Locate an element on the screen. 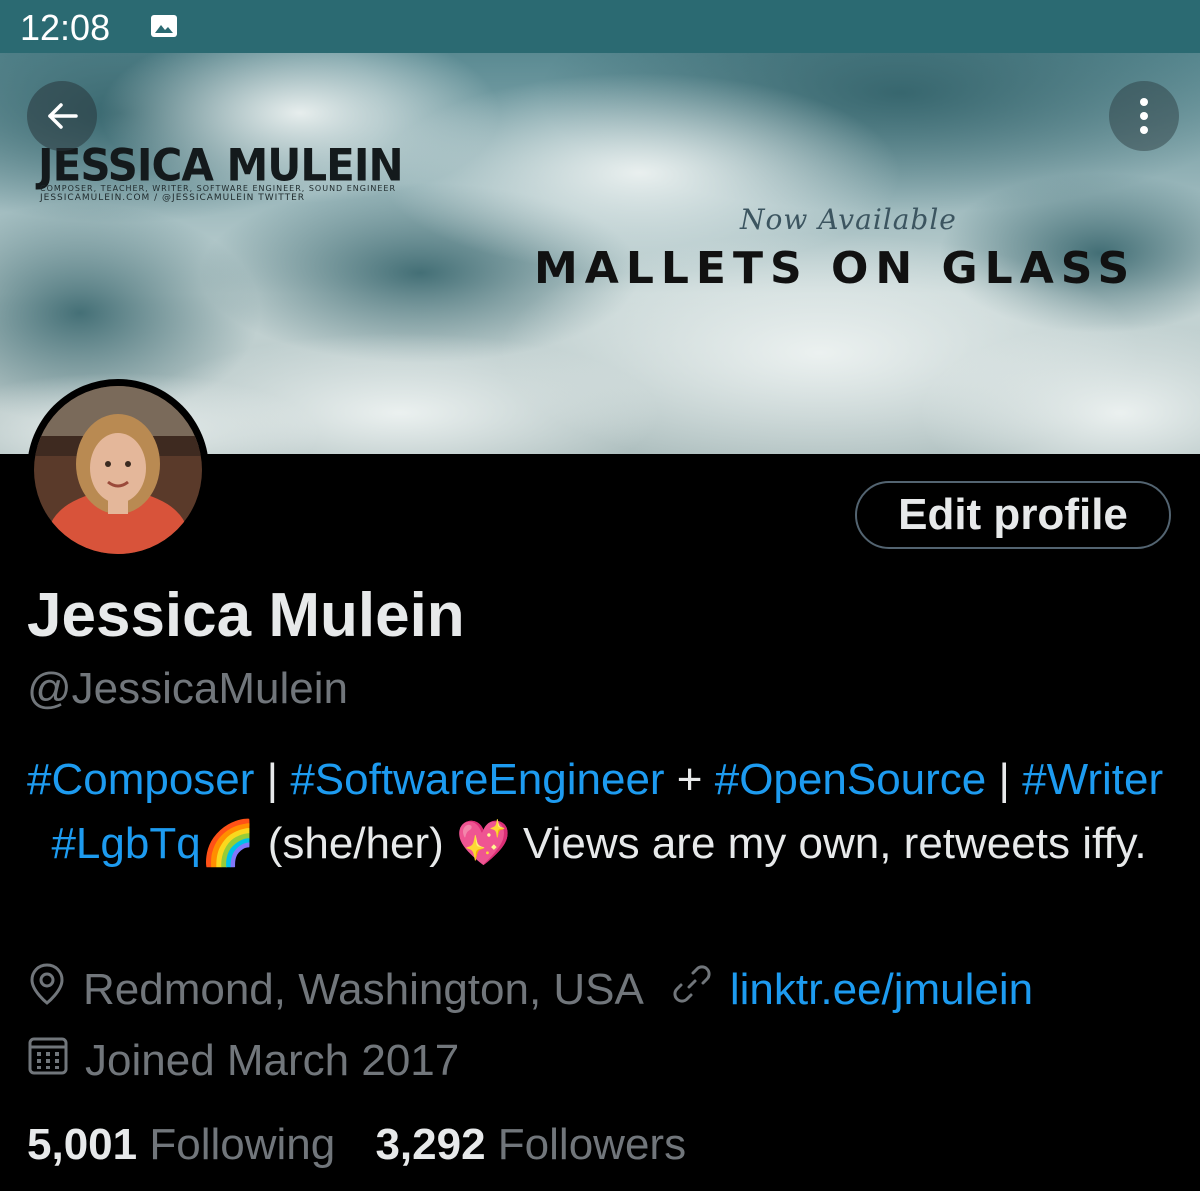 The width and height of the screenshot is (1200, 1191). bio-text: + is located at coordinates (689, 779).